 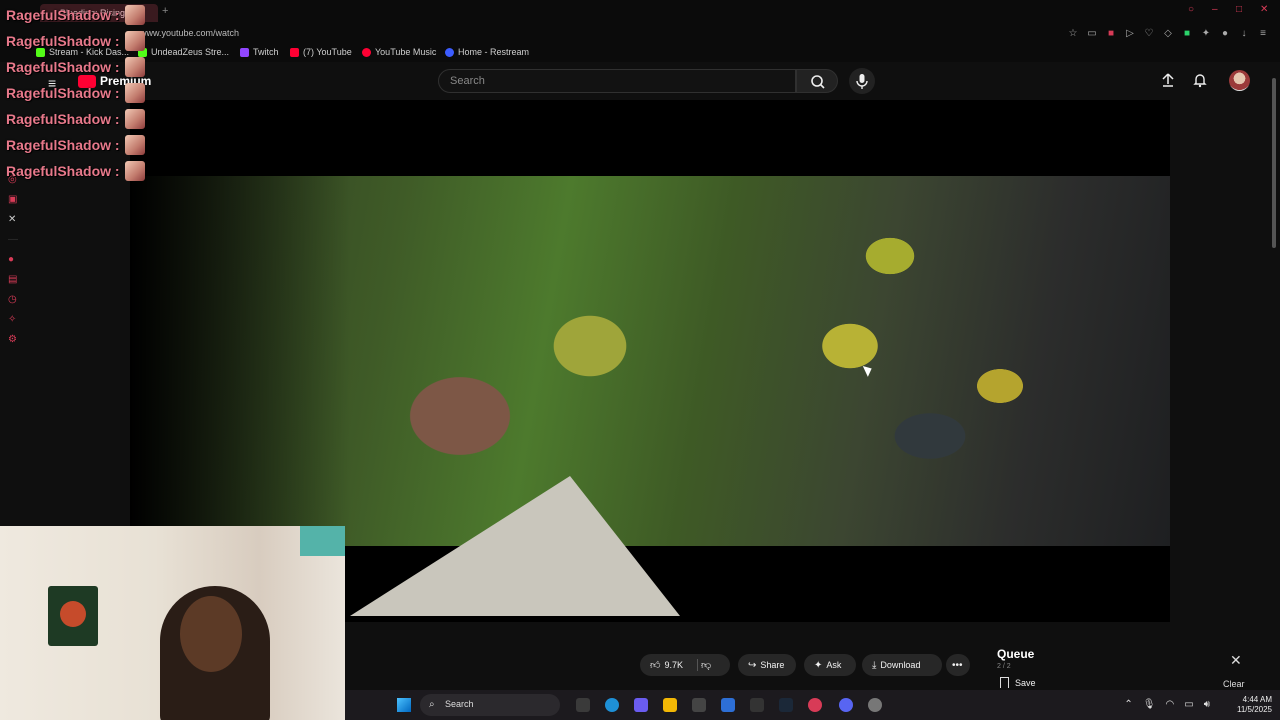 What do you see at coordinates (1274, 163) in the screenshot?
I see `scrollbar-thumb` at bounding box center [1274, 163].